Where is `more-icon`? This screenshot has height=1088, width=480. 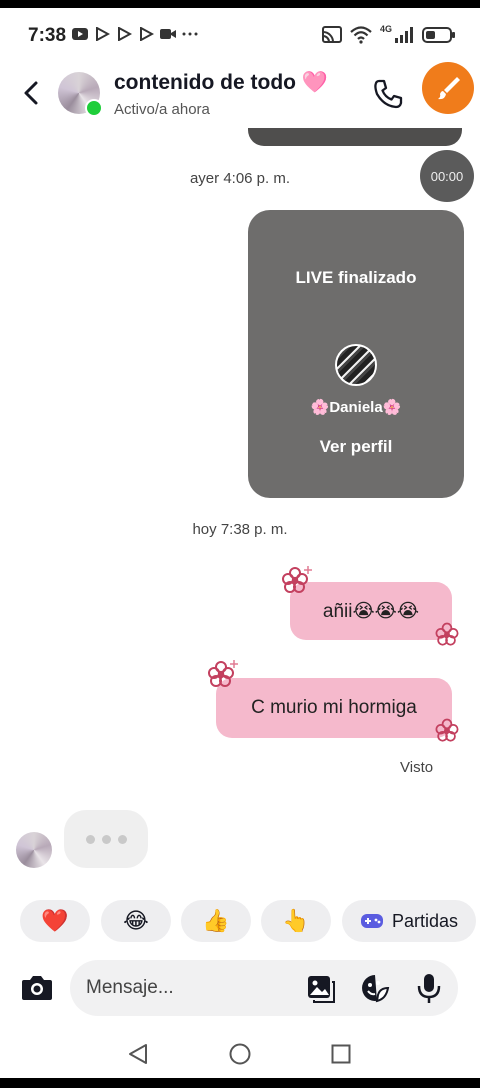 more-icon is located at coordinates (190, 34).